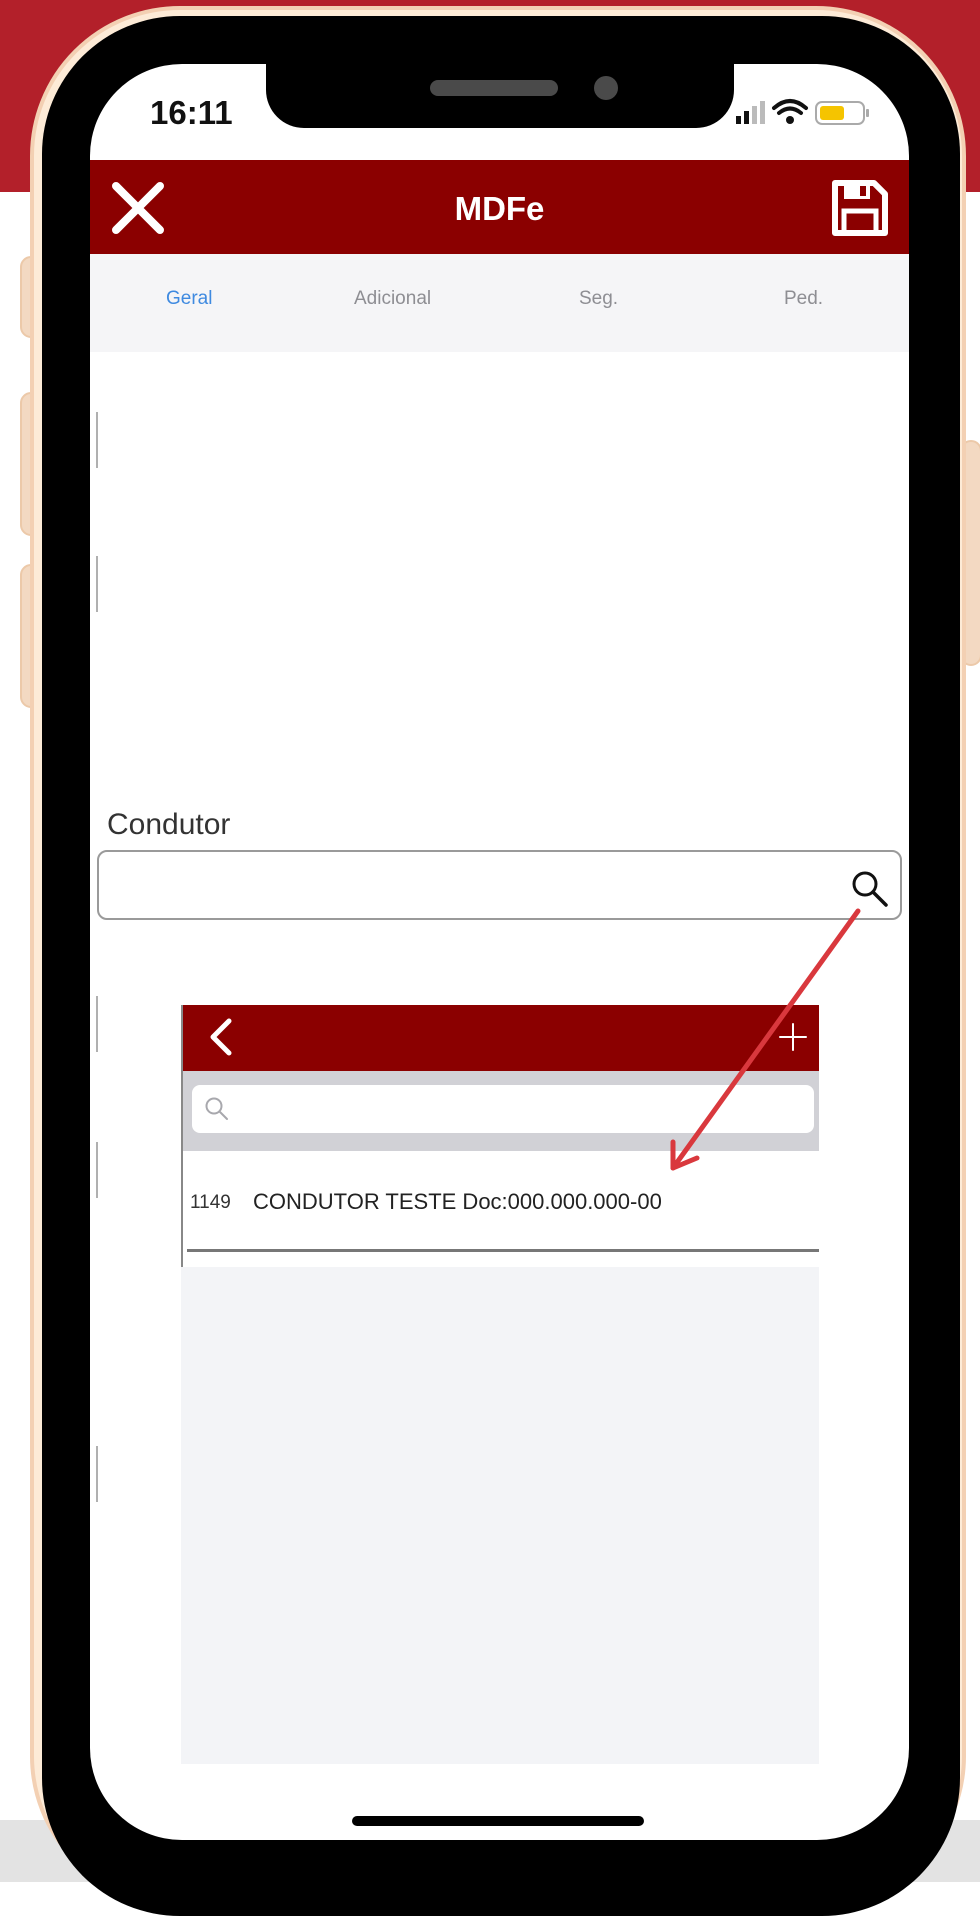 This screenshot has width=980, height=1916. Describe the element at coordinates (191, 112) in the screenshot. I see `status-time: 16:11` at that location.